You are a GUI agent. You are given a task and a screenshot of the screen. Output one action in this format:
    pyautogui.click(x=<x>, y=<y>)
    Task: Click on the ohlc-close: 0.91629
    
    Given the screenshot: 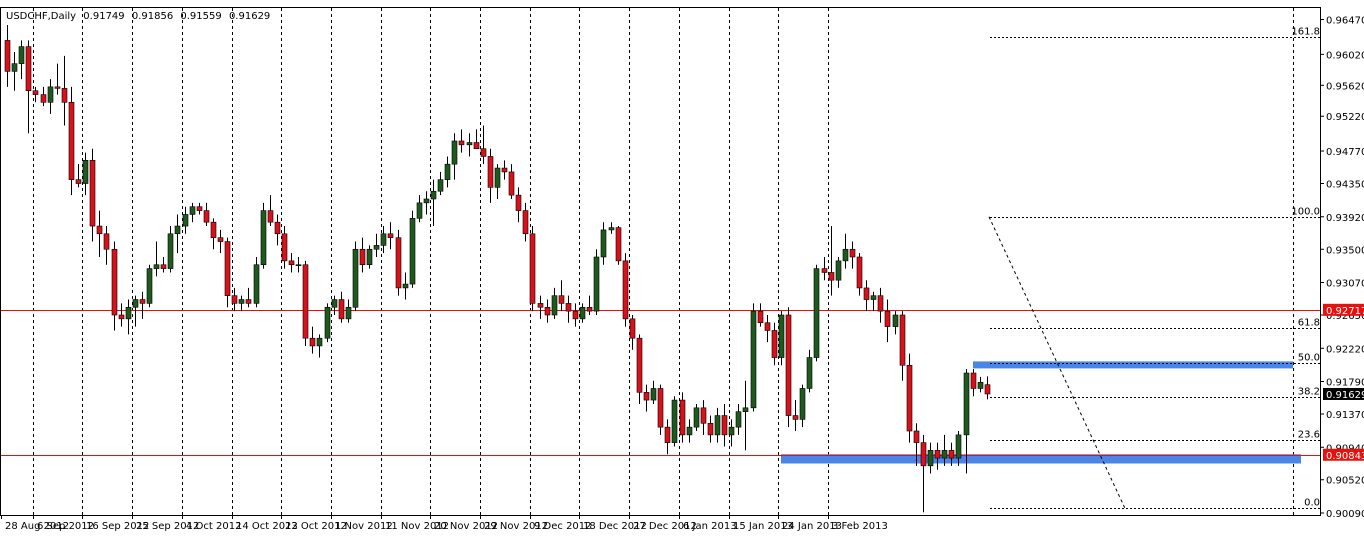 What is the action you would take?
    pyautogui.click(x=249, y=16)
    